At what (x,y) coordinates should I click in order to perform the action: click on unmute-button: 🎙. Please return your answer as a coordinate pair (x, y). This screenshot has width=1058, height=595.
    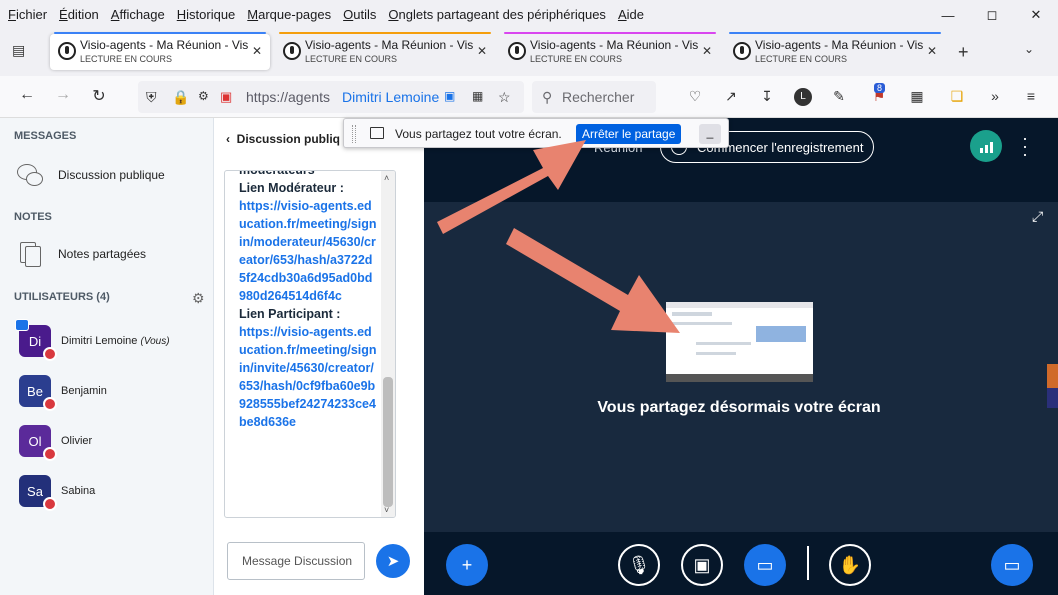
    Looking at the image, I should click on (639, 565).